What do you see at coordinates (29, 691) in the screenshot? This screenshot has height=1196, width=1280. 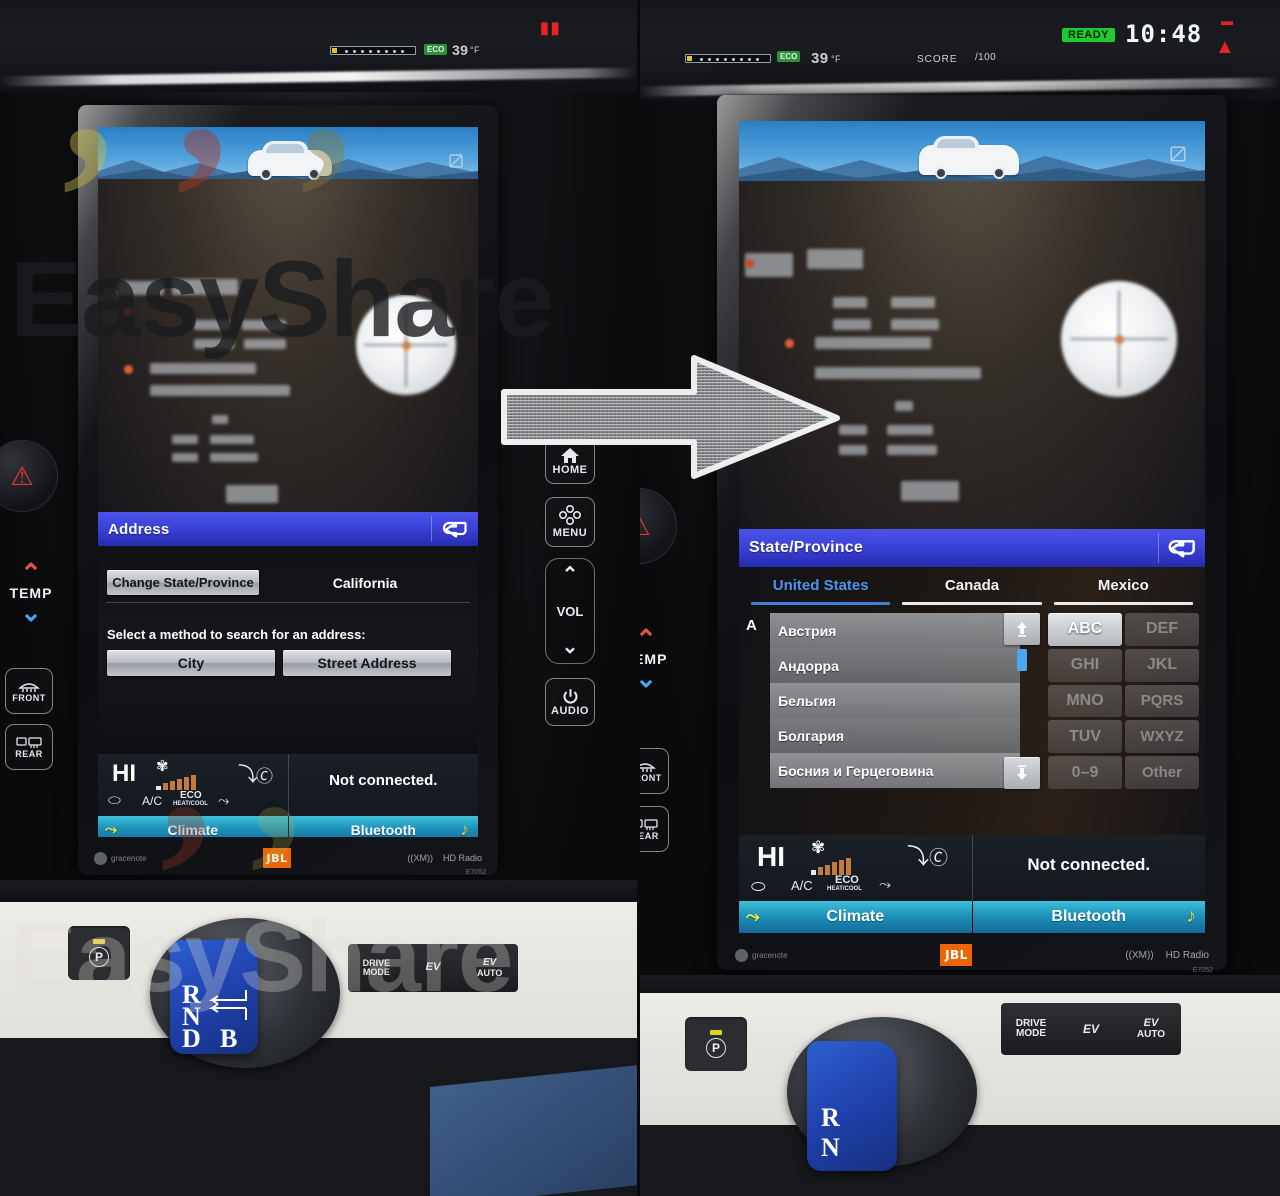 I see `front-defrost-button: FRONT` at bounding box center [29, 691].